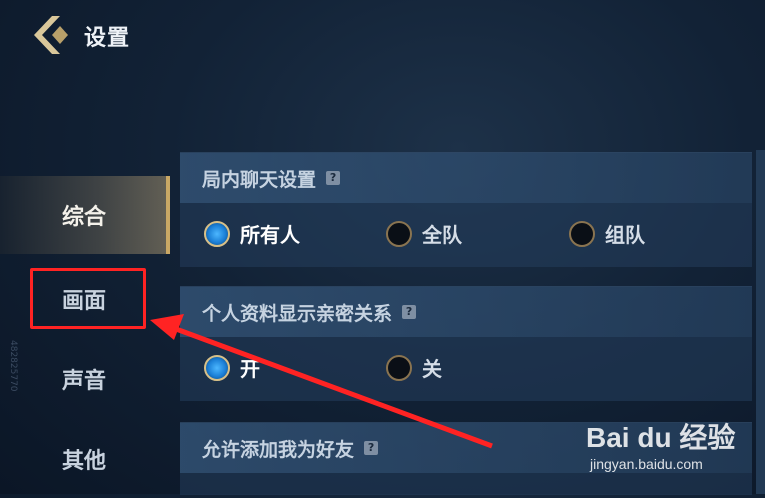 Image resolution: width=765 pixels, height=498 pixels. I want to click on watermark-url: jingyan.baidu.com, so click(646, 464).